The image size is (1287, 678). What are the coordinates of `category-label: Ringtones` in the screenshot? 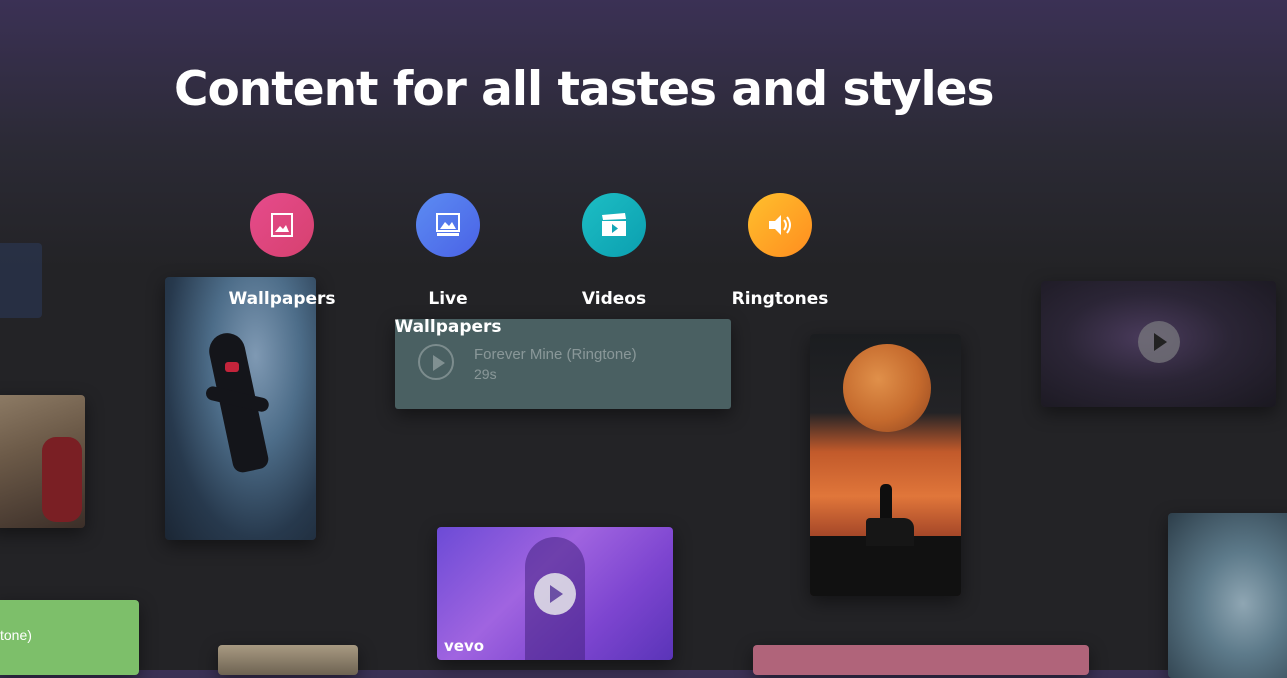 It's located at (780, 299).